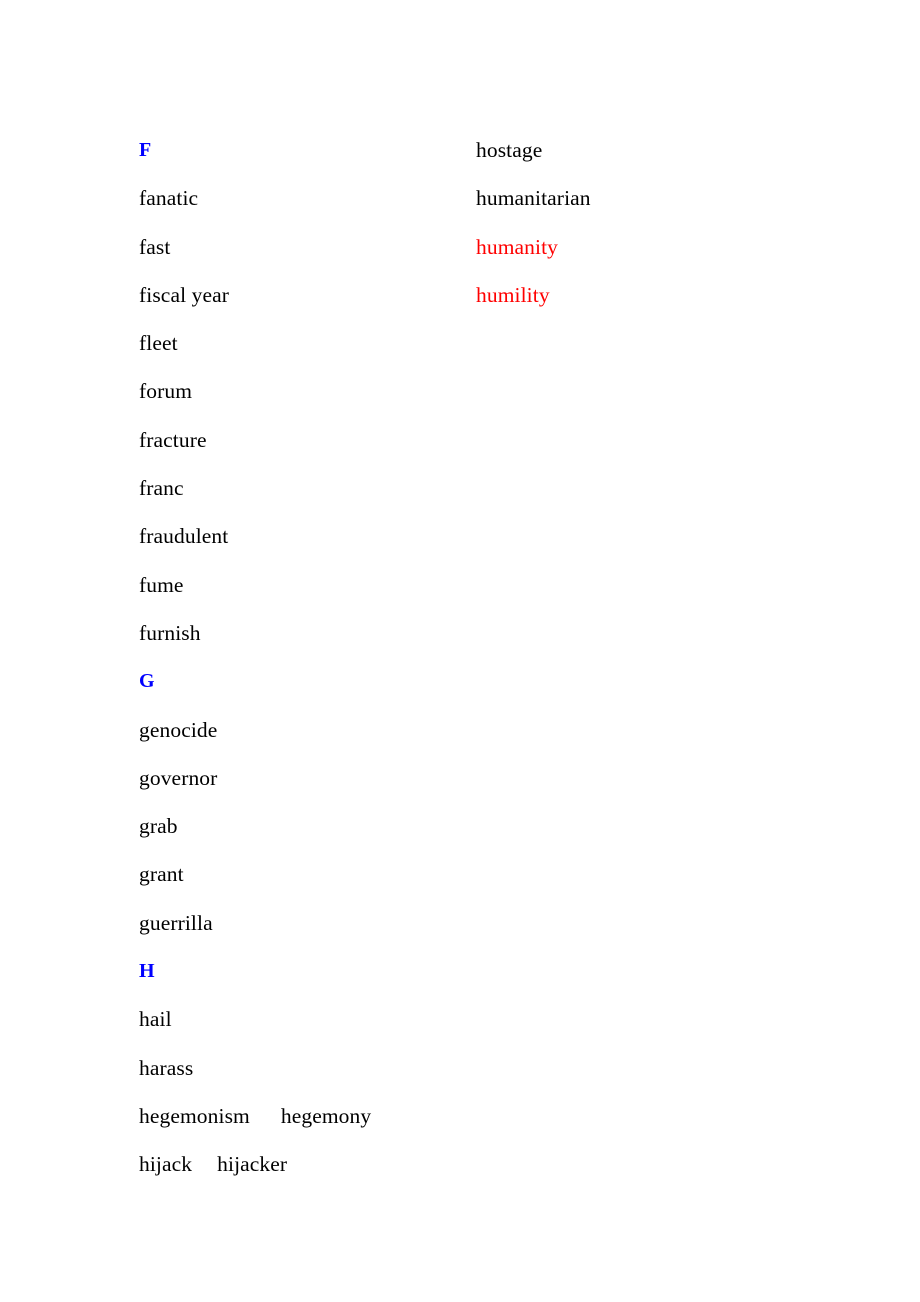 The image size is (920, 1302). What do you see at coordinates (676, 295) in the screenshot?
I see `word-entry-humility: humility` at bounding box center [676, 295].